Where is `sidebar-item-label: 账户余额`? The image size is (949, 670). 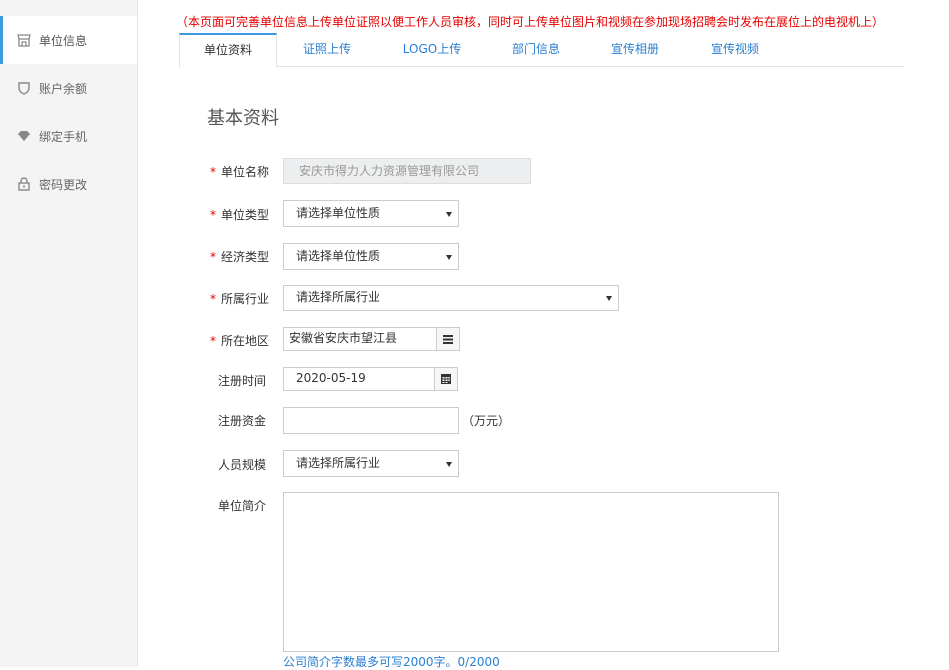 sidebar-item-label: 账户余额 is located at coordinates (63, 88).